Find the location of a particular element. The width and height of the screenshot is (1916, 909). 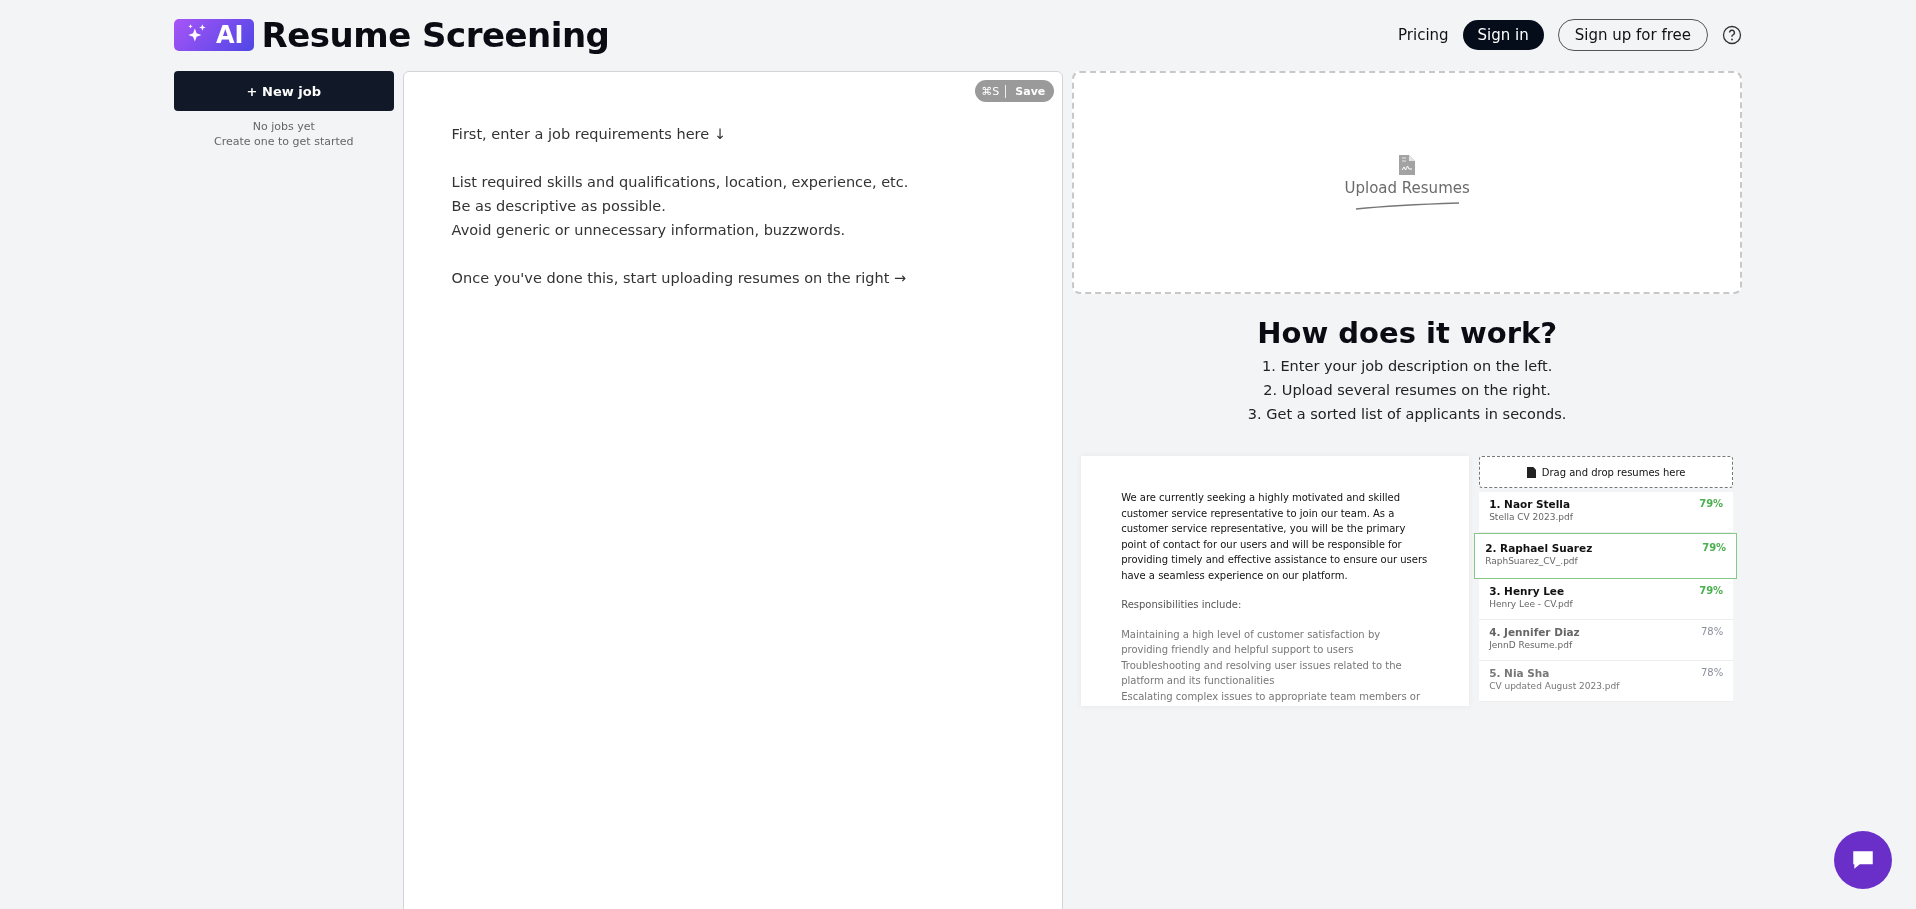

applicant-name: 2. Raphael Suarez is located at coordinates (1539, 548).